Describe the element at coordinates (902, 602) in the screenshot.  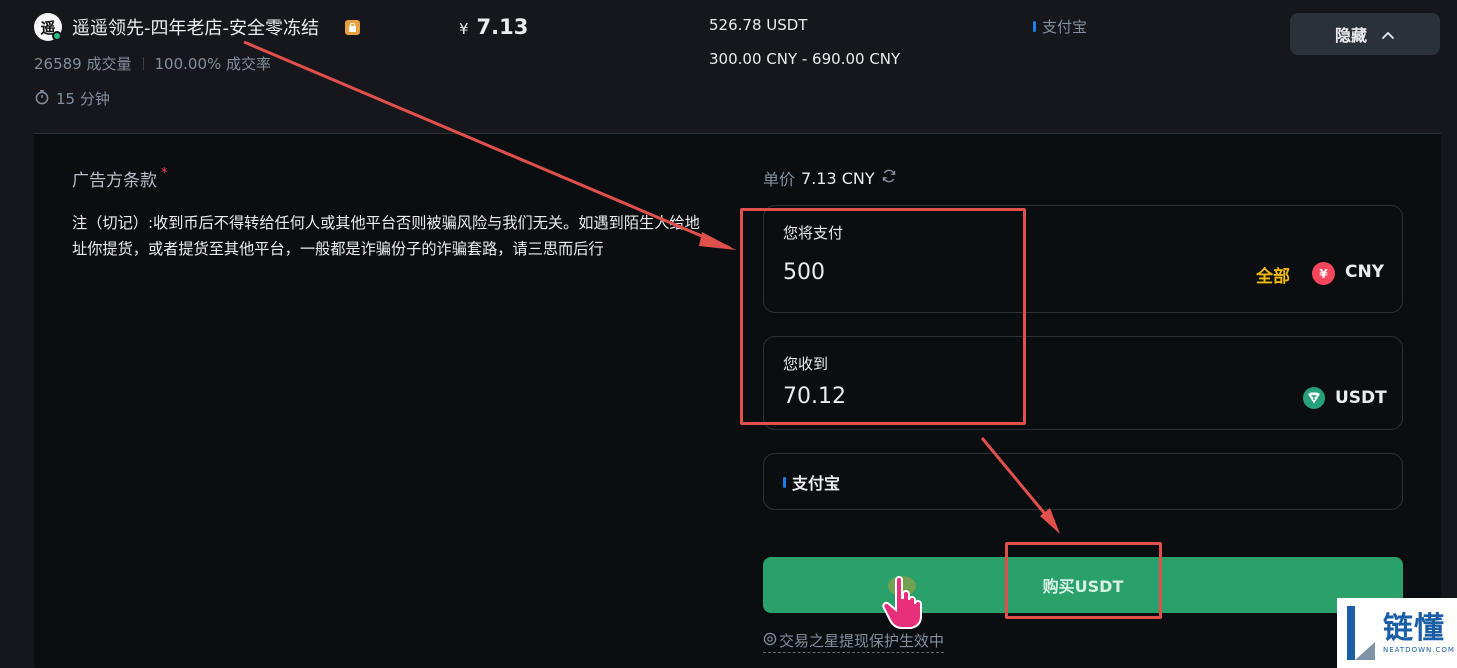
I see `hand-pointer-icon` at that location.